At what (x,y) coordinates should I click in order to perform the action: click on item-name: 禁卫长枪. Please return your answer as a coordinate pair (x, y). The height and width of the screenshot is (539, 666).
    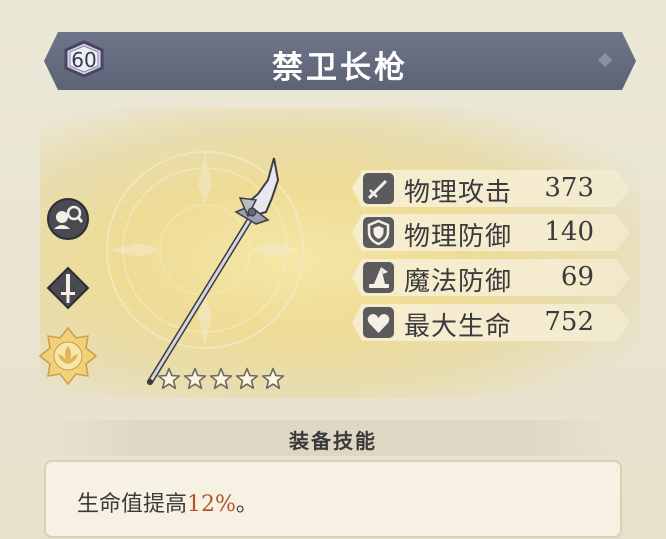
    Looking at the image, I should click on (340, 68).